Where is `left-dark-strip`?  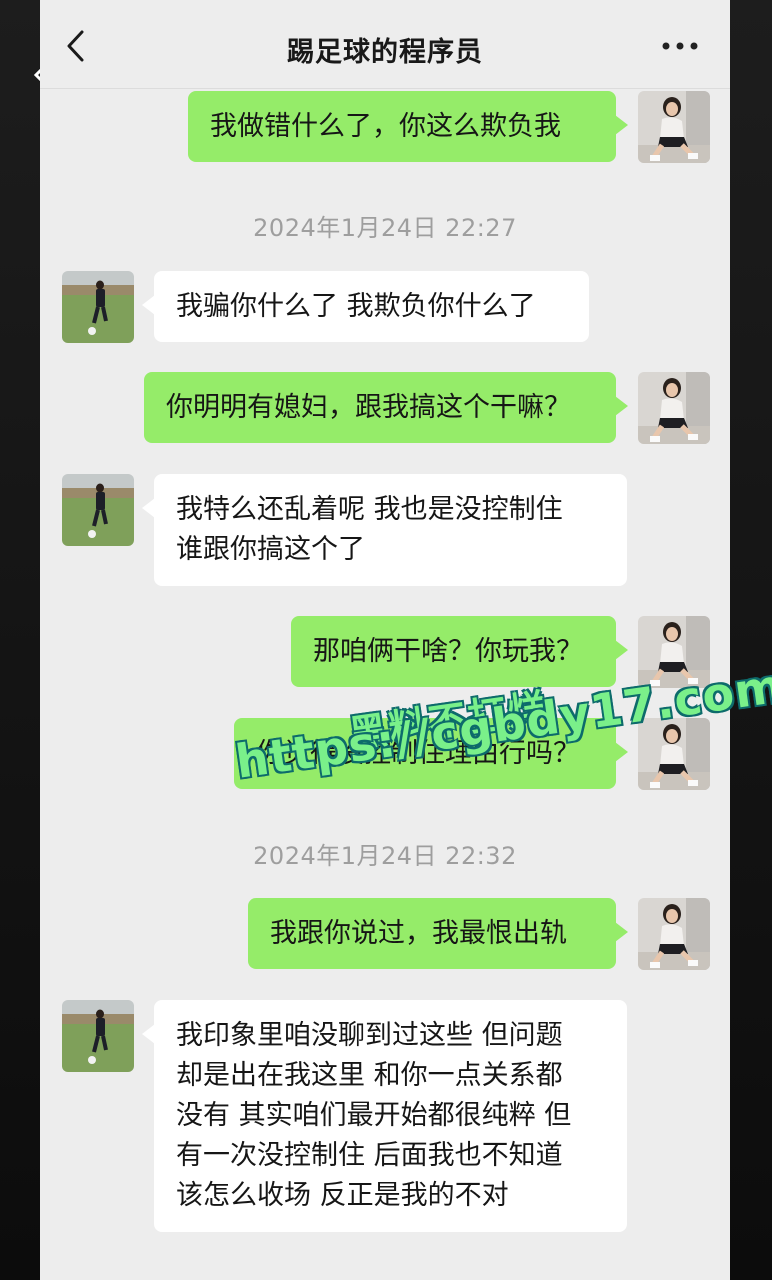
left-dark-strip is located at coordinates (20, 640).